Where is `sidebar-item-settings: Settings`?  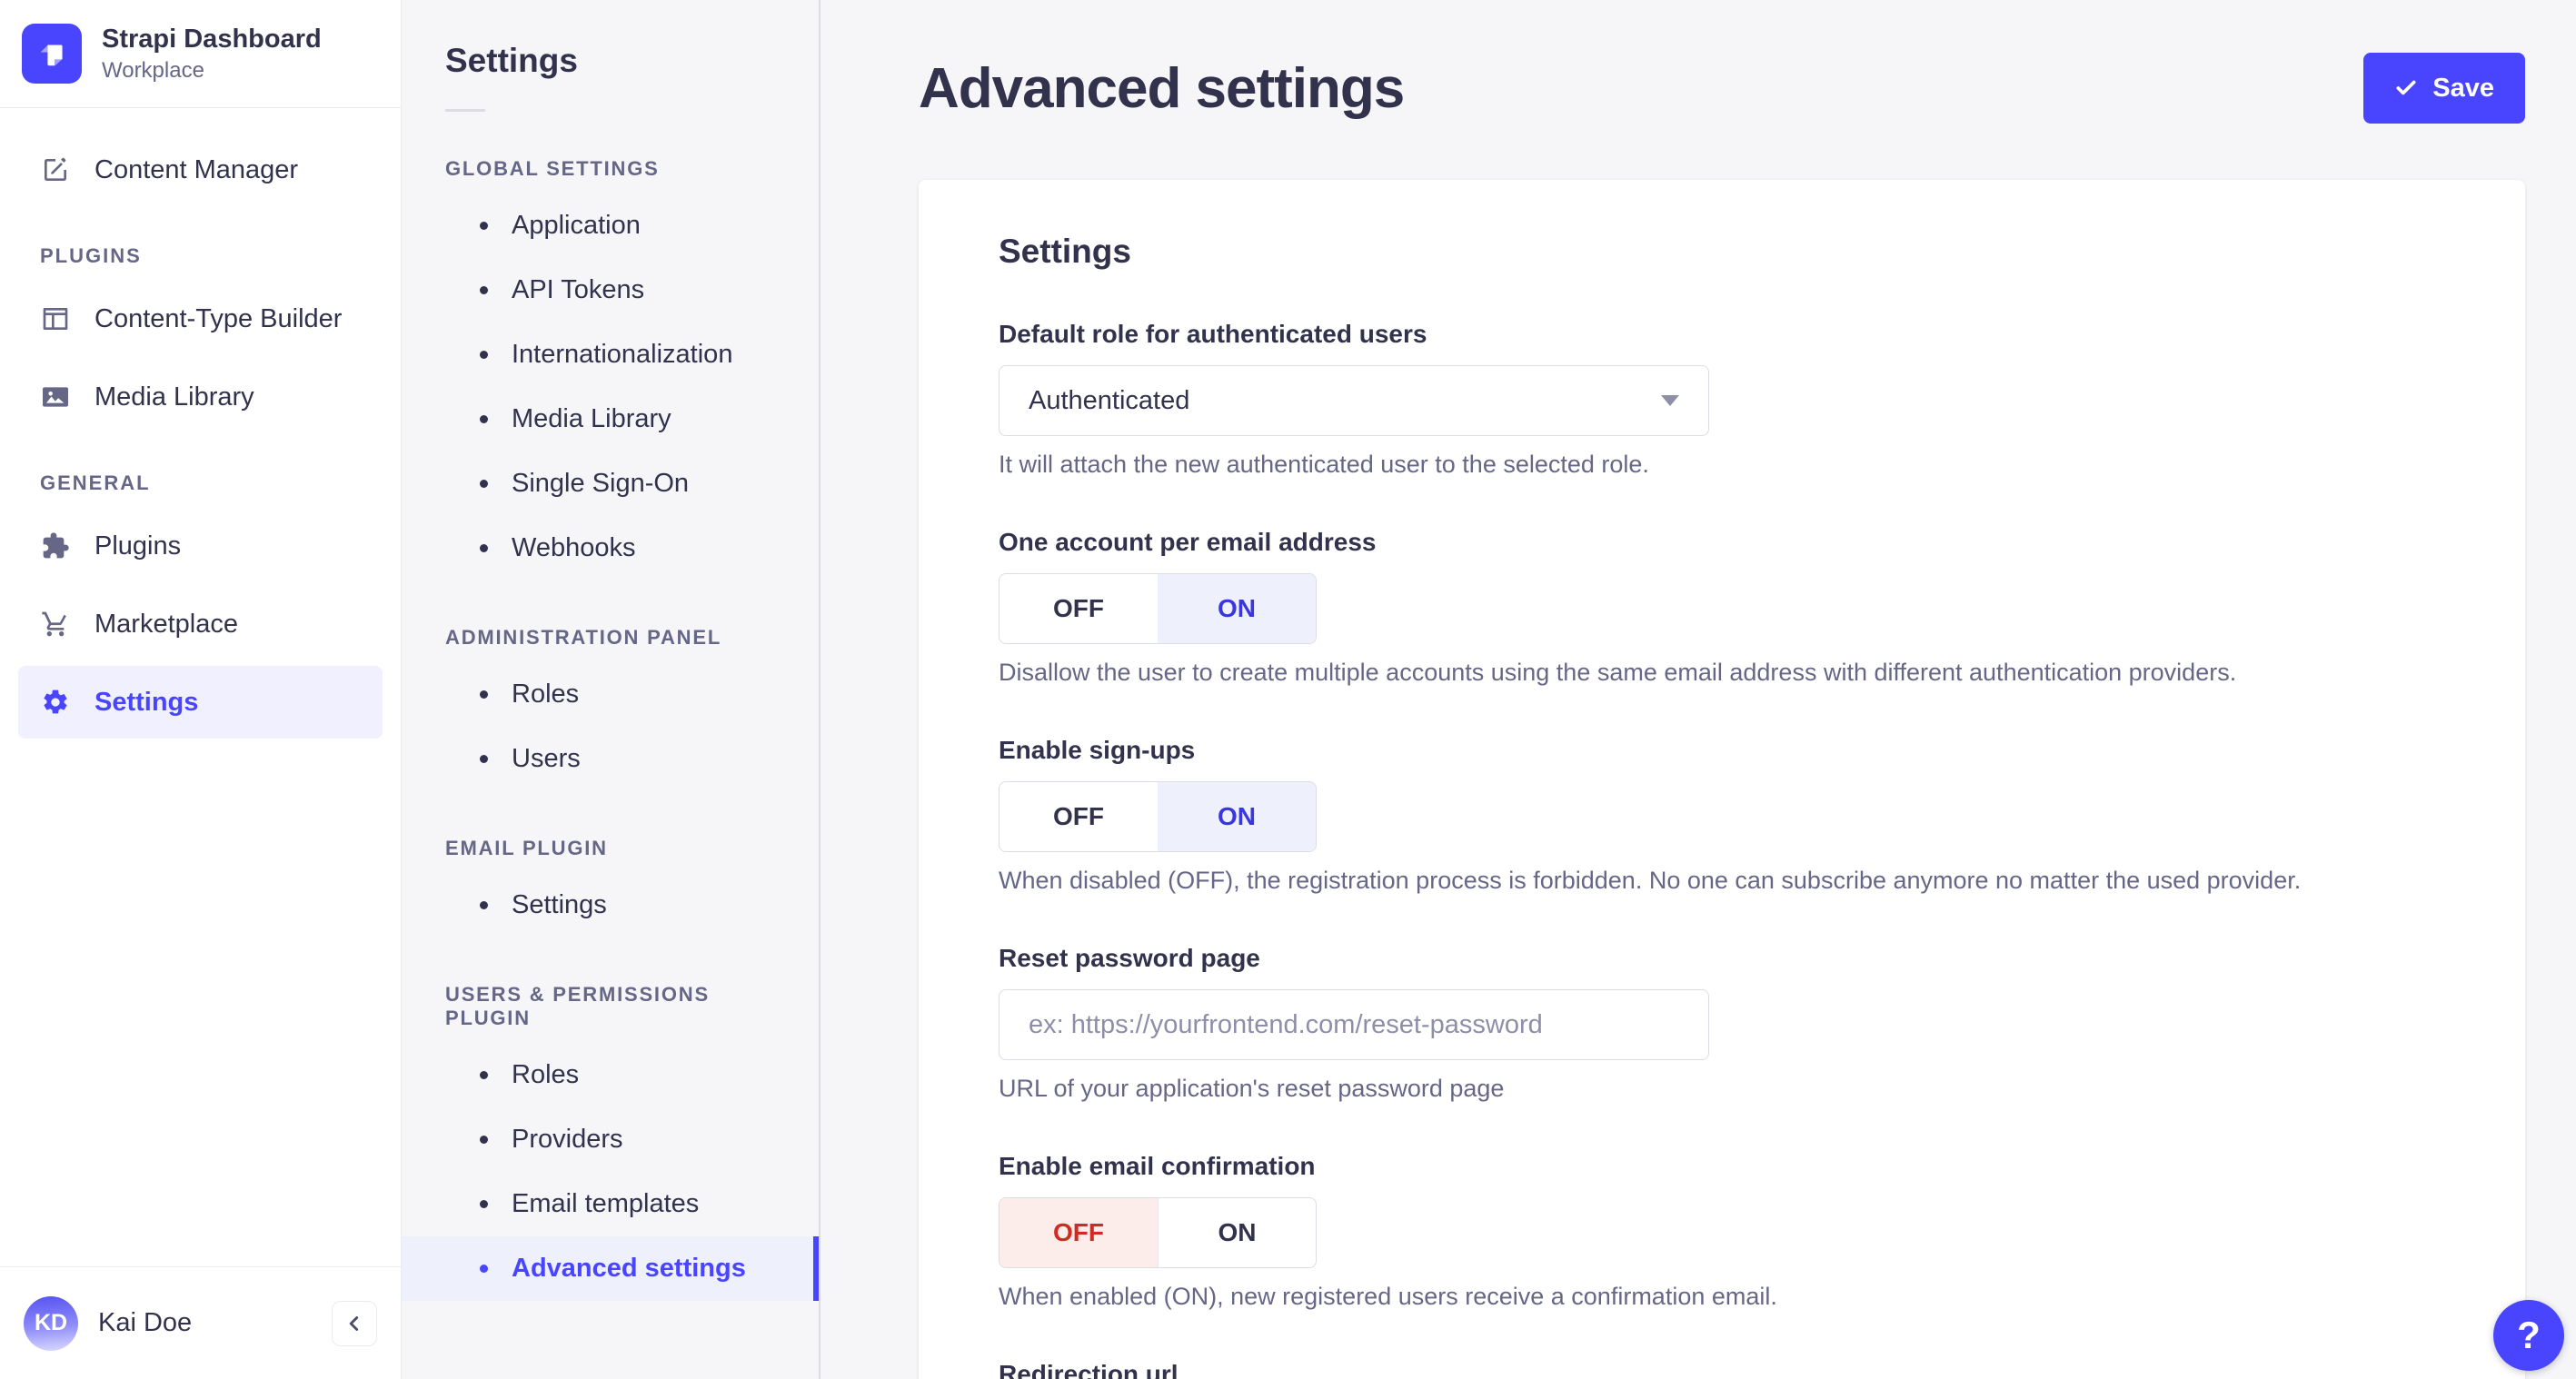
sidebar-item-settings: Settings is located at coordinates (201, 702).